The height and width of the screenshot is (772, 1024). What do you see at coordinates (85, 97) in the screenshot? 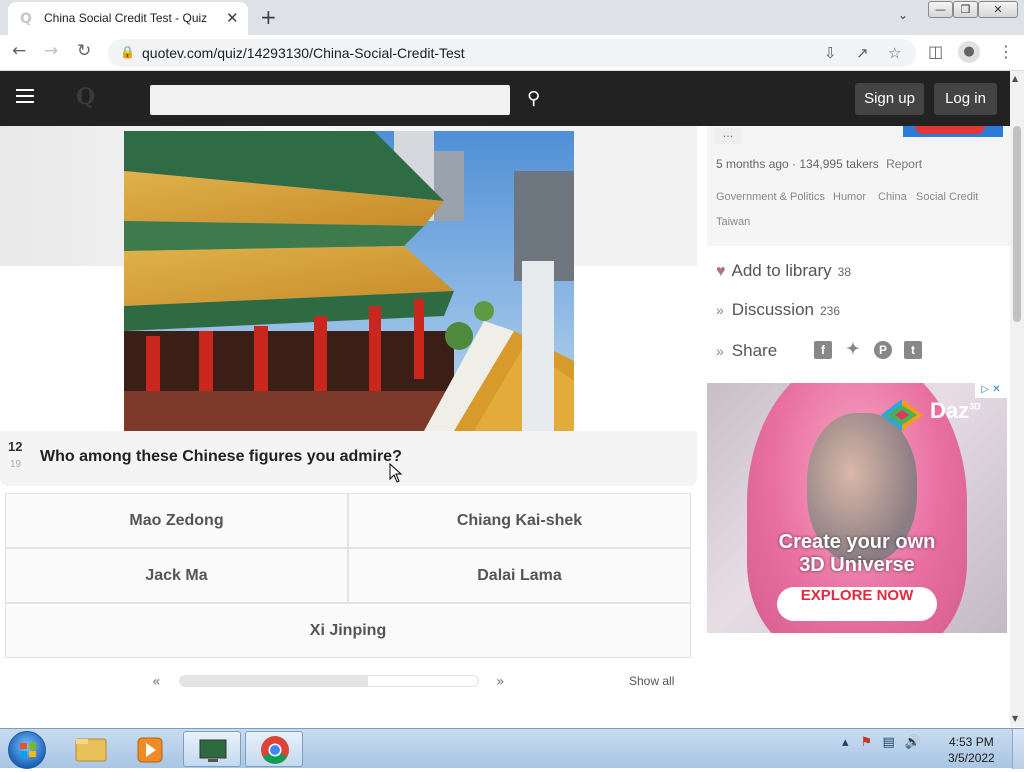
I see `site-logo: Q` at bounding box center [85, 97].